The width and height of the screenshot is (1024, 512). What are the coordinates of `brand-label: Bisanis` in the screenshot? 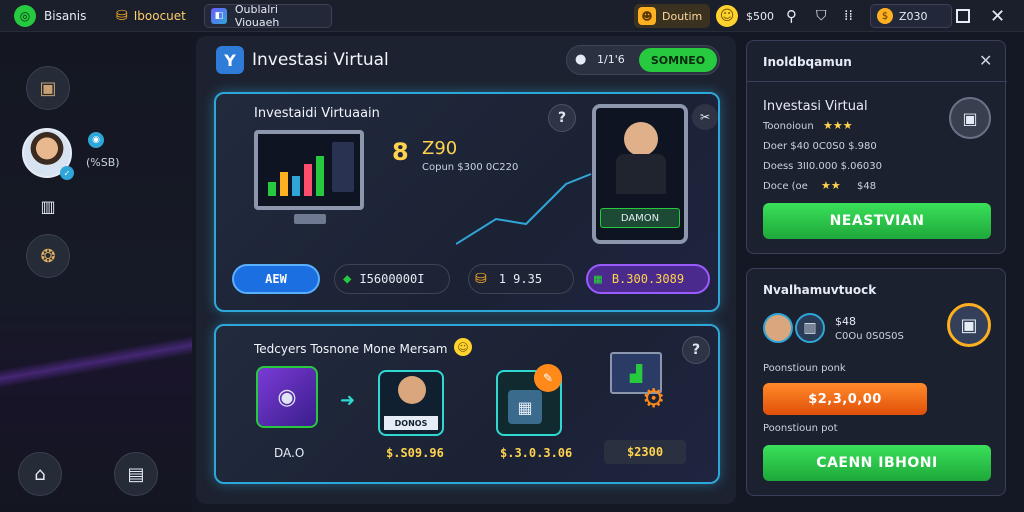 It's located at (65, 16).